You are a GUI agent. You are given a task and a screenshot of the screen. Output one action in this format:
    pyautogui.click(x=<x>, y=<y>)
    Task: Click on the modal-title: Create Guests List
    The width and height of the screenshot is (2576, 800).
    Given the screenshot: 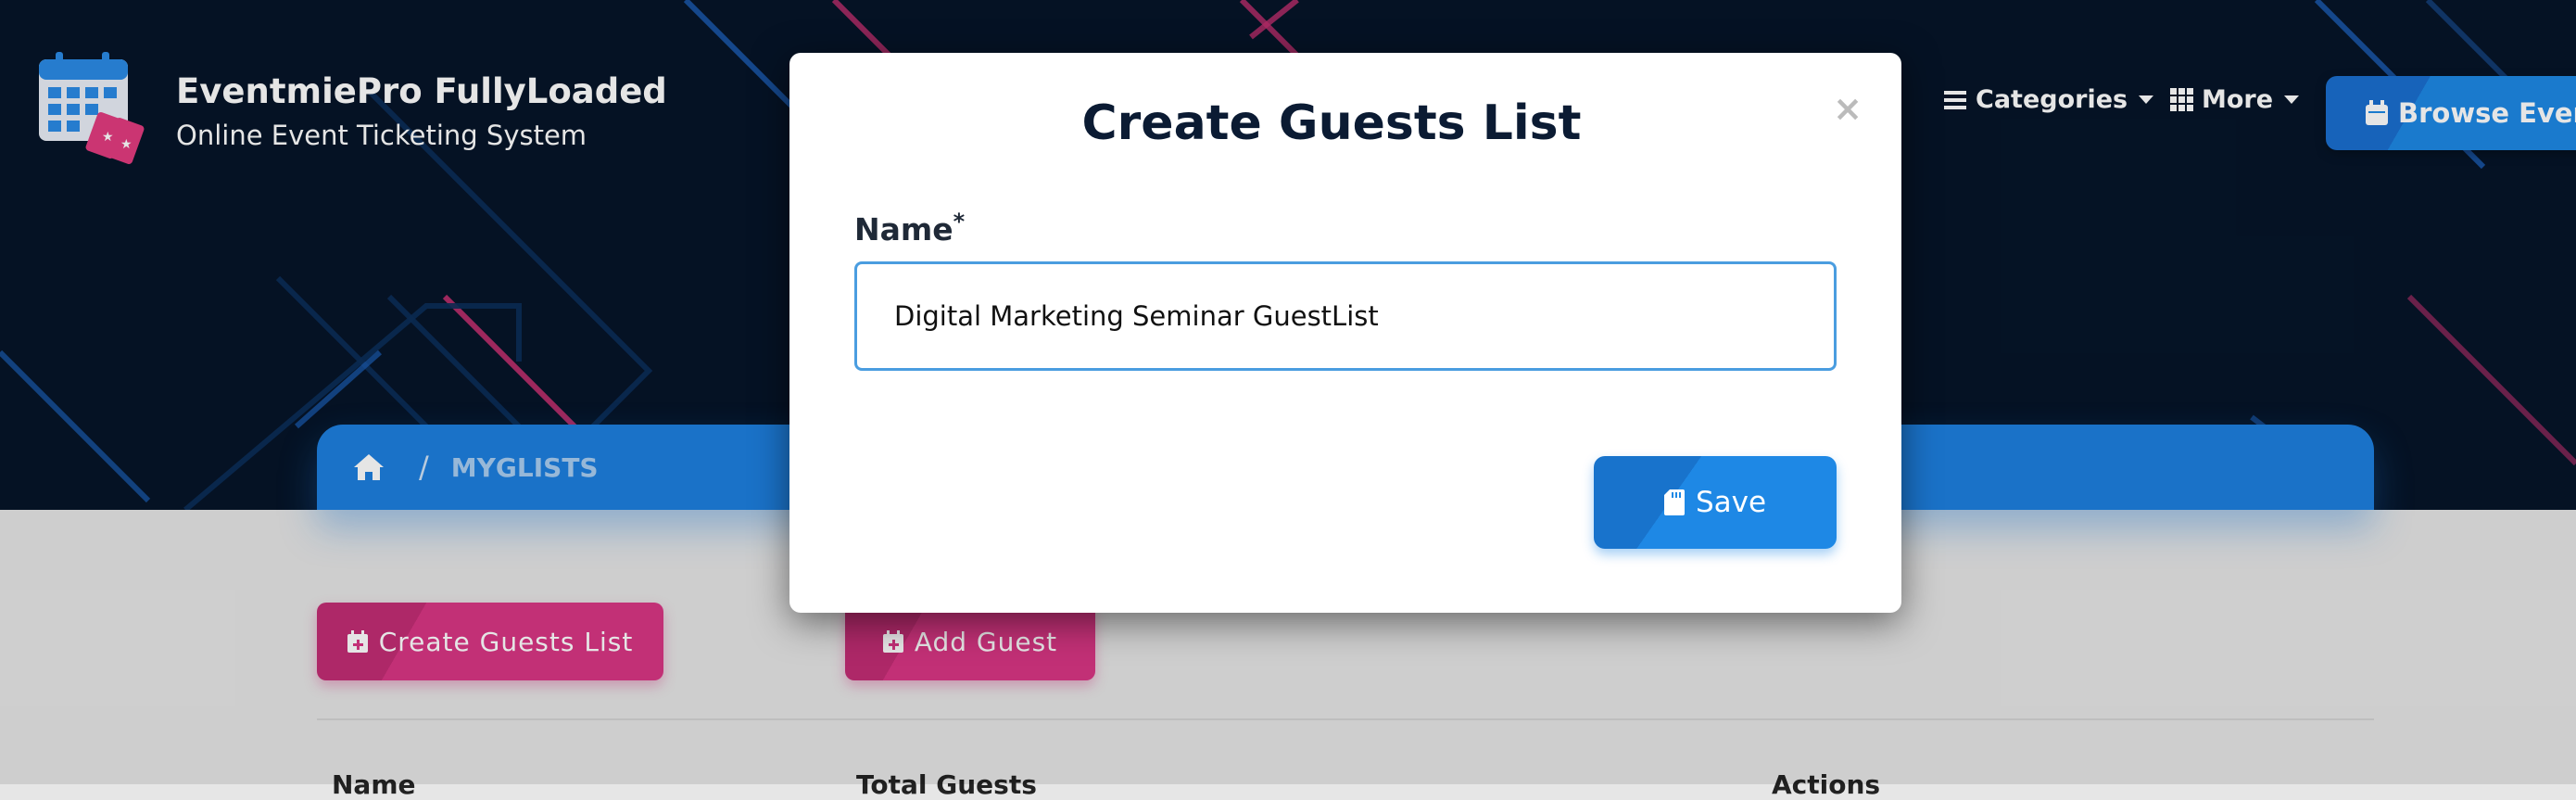 What is the action you would take?
    pyautogui.click(x=1331, y=123)
    